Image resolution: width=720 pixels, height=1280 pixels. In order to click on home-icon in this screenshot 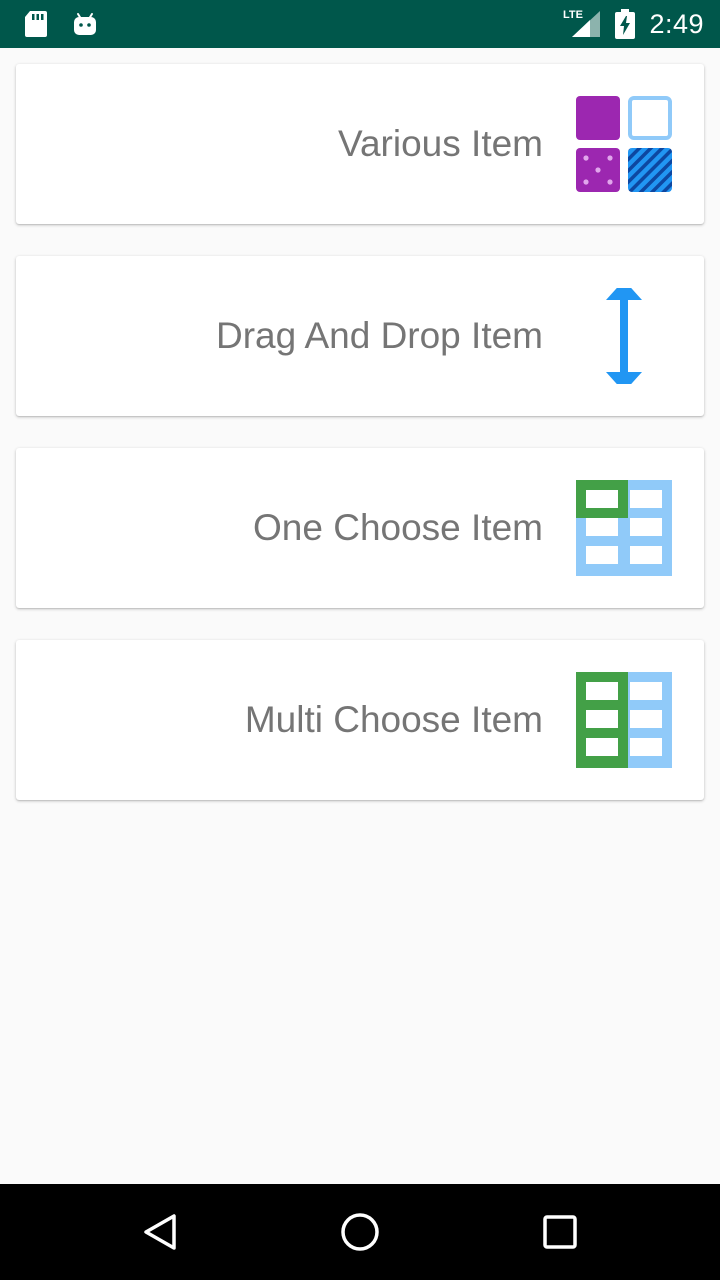, I will do `click(360, 1232)`.